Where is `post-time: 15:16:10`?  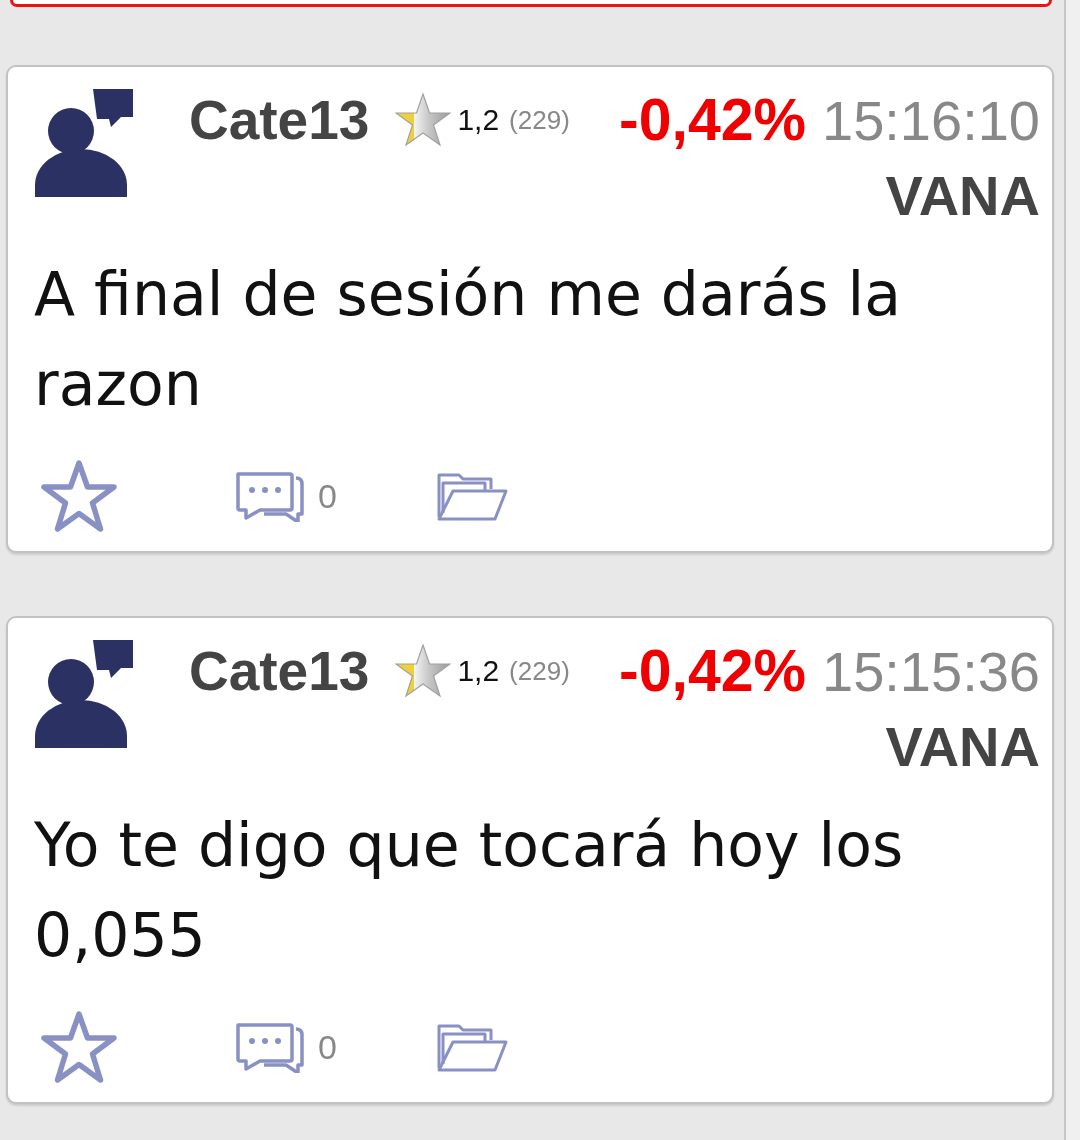 post-time: 15:16:10 is located at coordinates (931, 120).